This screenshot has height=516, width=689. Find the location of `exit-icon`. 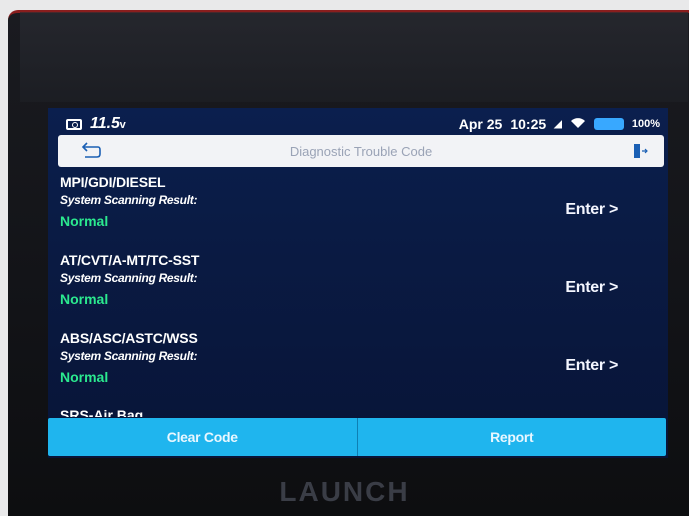

exit-icon is located at coordinates (640, 151).